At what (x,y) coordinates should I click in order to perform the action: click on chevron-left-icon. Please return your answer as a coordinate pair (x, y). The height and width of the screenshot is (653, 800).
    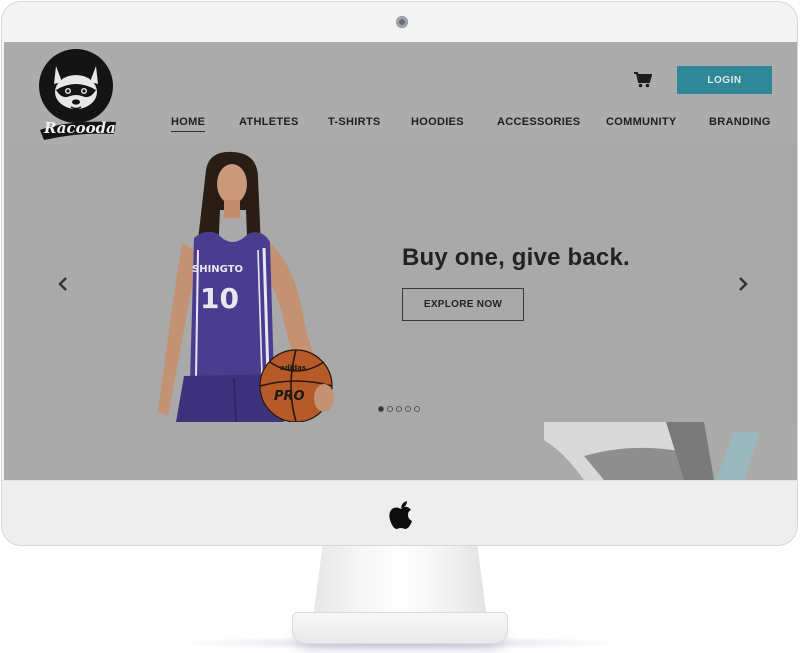
    Looking at the image, I should click on (63, 284).